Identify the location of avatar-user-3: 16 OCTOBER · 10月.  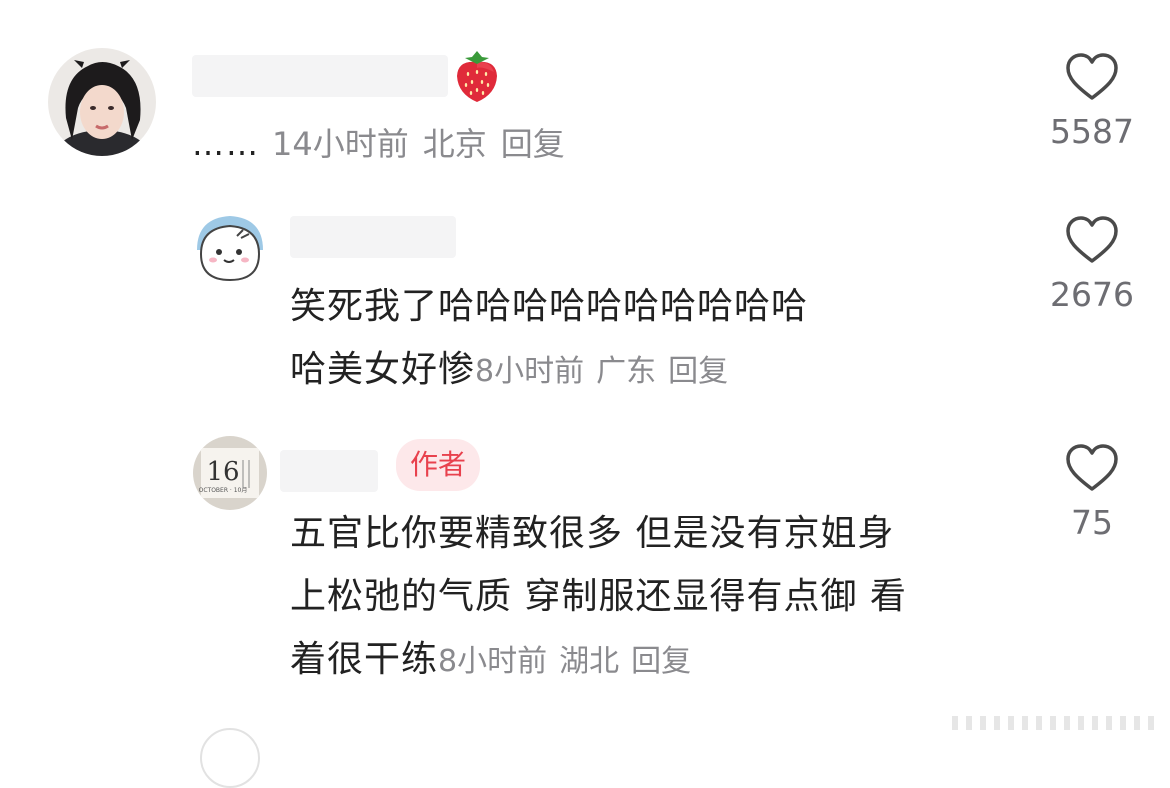
(230, 473).